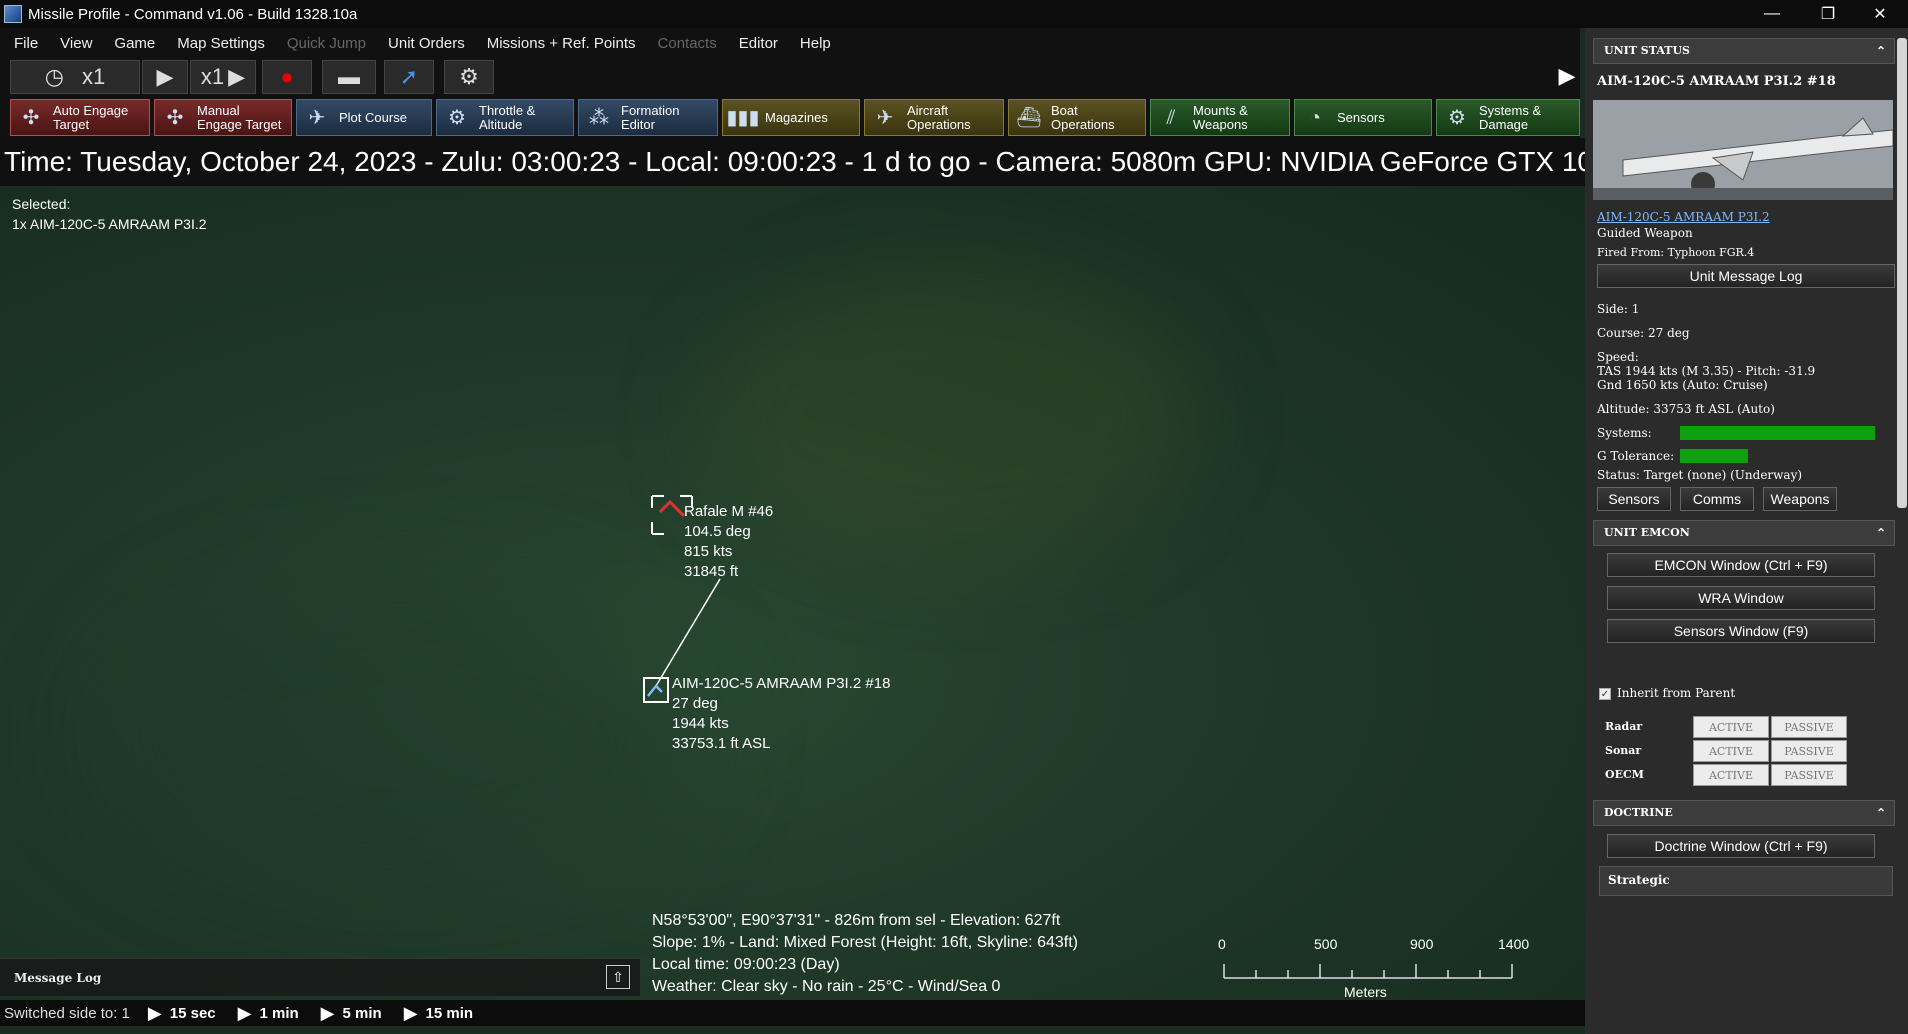 This screenshot has height=1034, width=1908. Describe the element at coordinates (239, 124) in the screenshot. I see `manual-engage-label-2: Engage Target` at that location.